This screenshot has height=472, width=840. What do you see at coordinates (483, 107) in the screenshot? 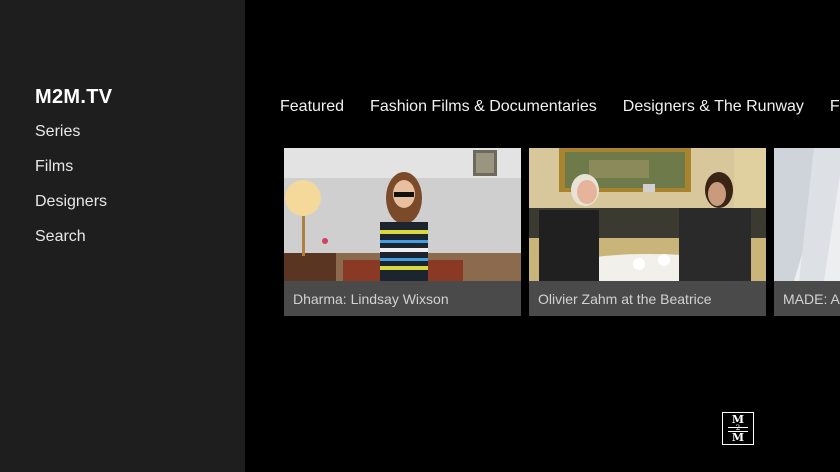
I see `tab-fashion-films: Fashion Films & Documentaries` at bounding box center [483, 107].